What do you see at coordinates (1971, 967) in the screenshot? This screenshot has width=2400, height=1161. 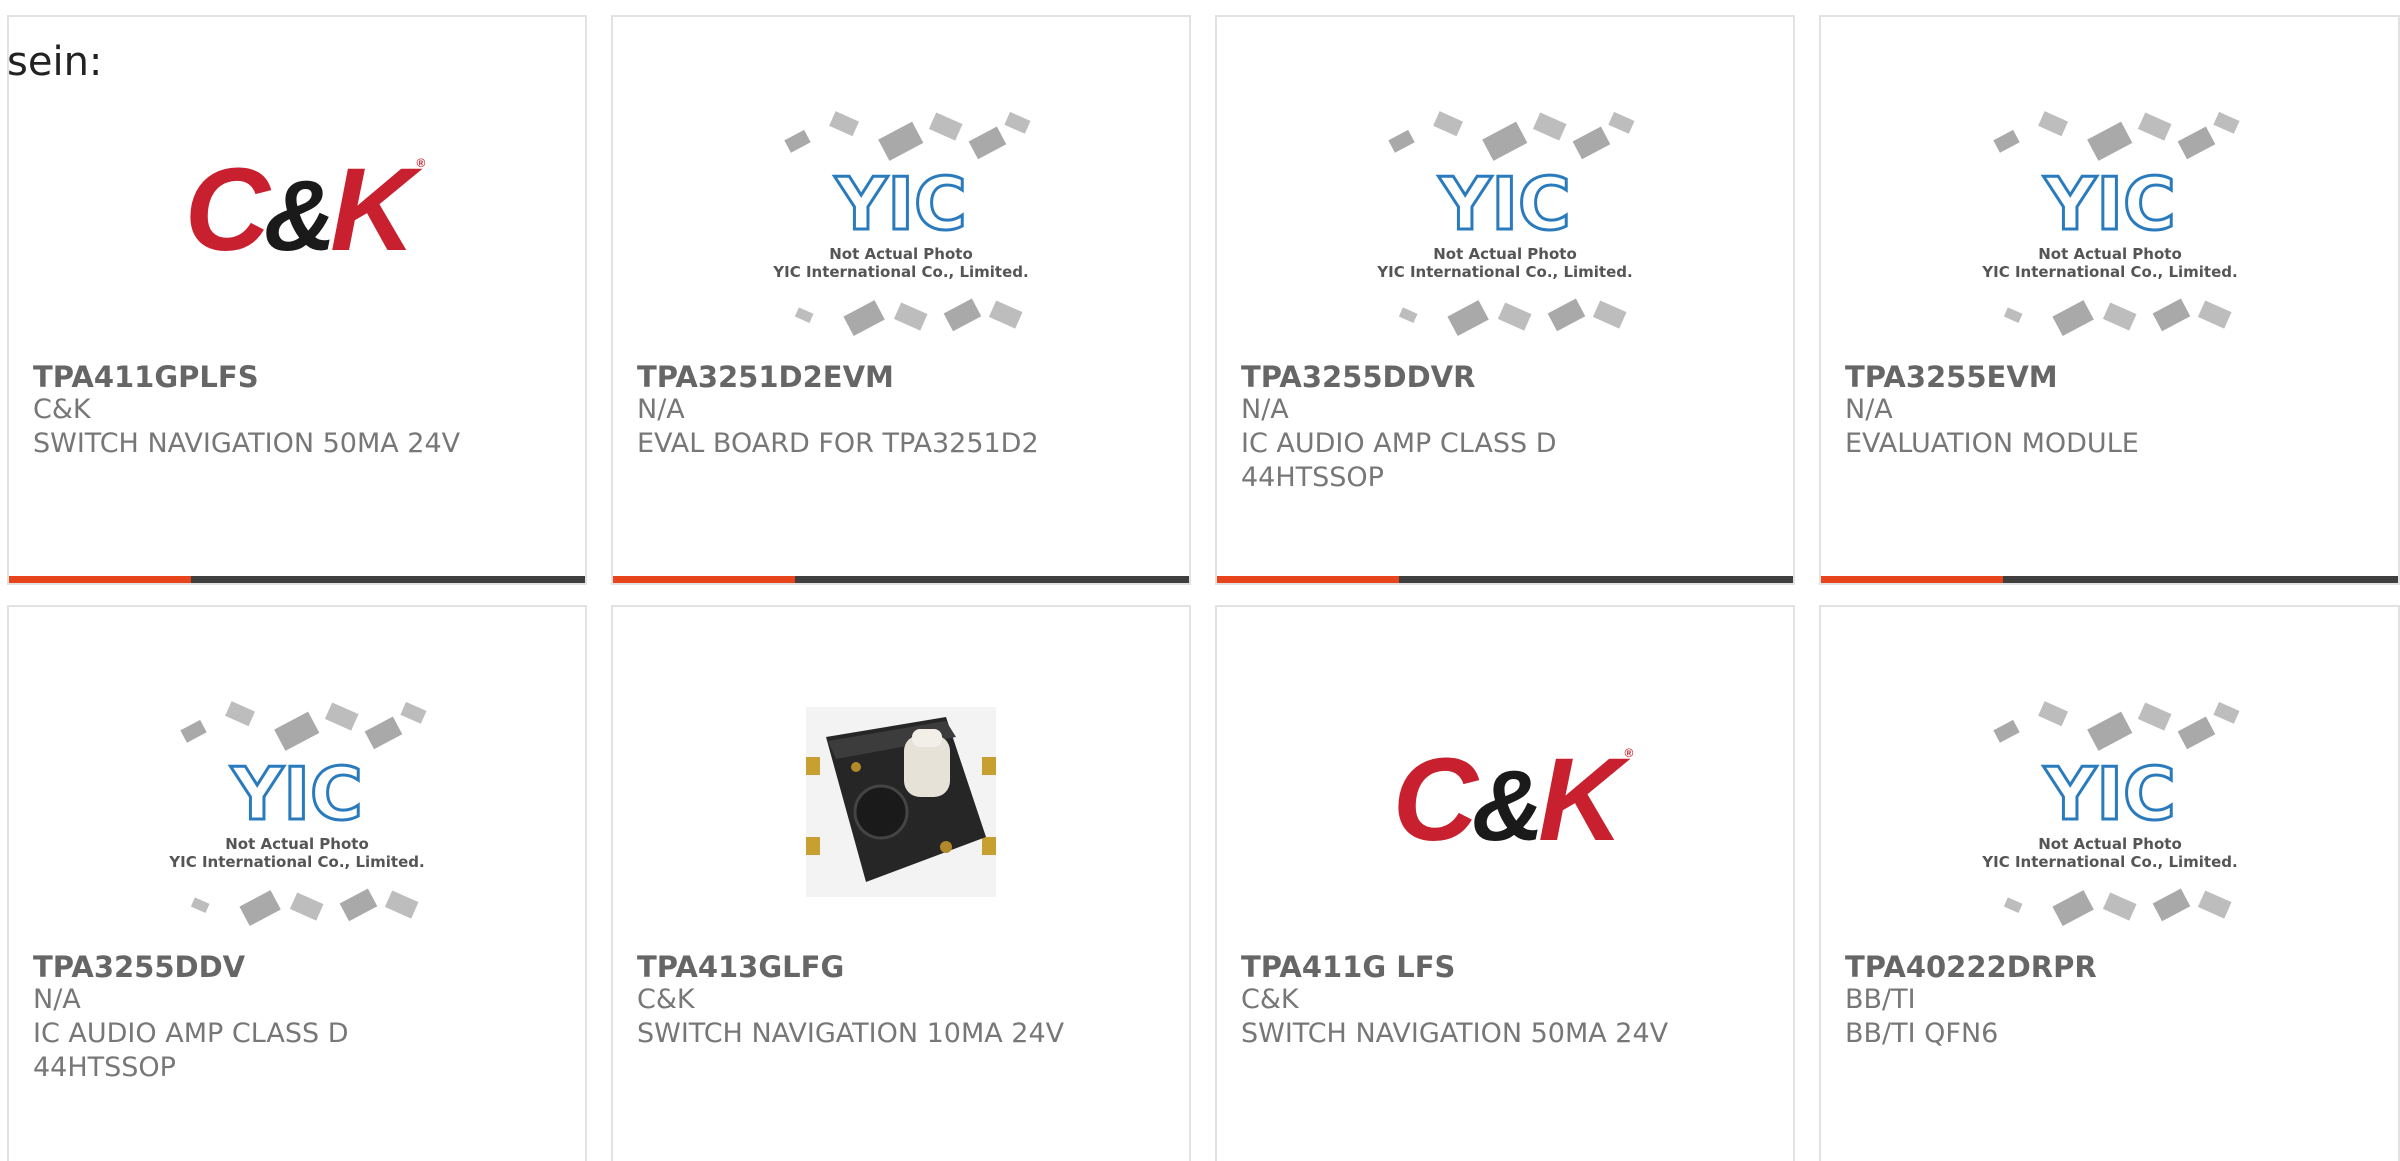 I see `product-part-number: TPA40222DRPR` at bounding box center [1971, 967].